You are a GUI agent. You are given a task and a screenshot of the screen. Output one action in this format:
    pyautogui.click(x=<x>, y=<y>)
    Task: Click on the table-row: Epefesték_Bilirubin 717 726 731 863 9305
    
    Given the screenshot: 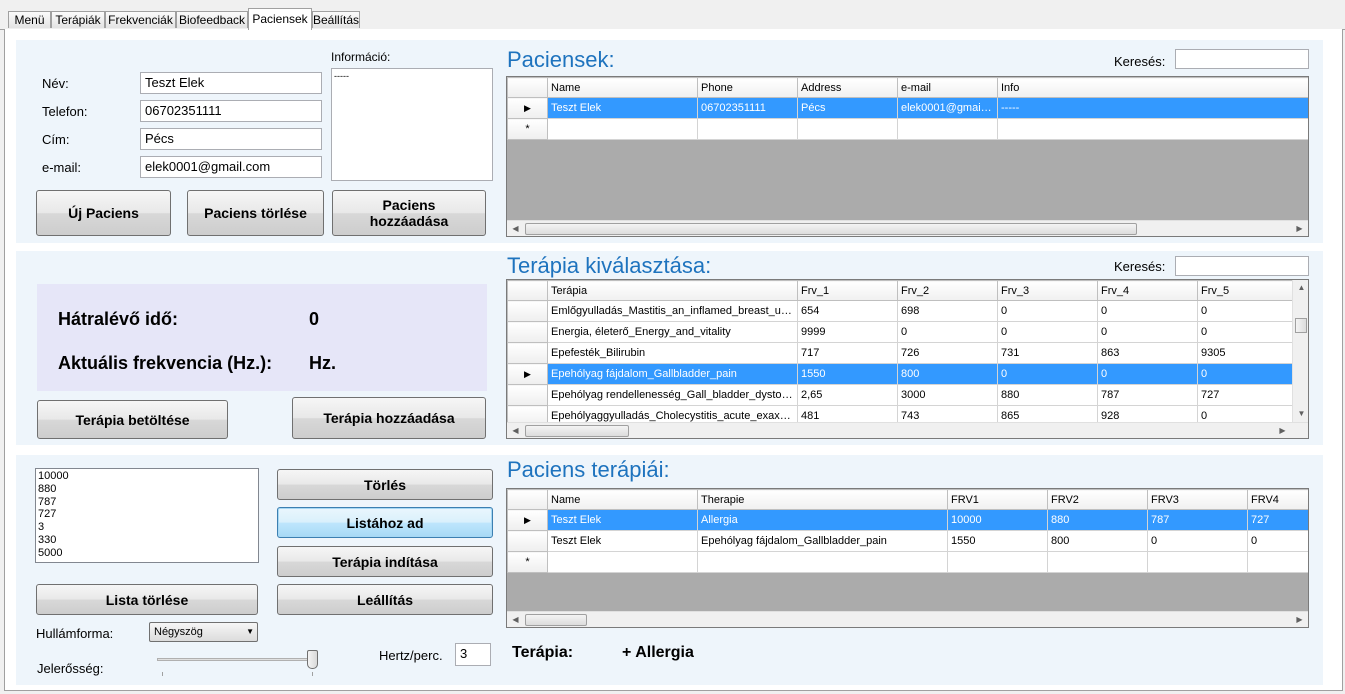 What is the action you would take?
    pyautogui.click(x=900, y=353)
    